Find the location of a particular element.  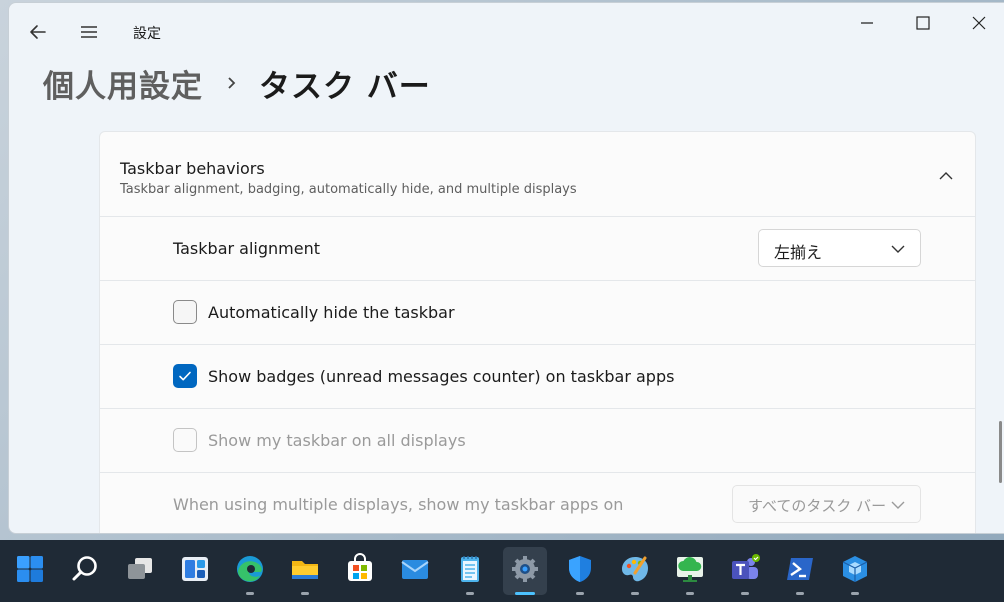

taskbar-mail is located at coordinates (415, 571).